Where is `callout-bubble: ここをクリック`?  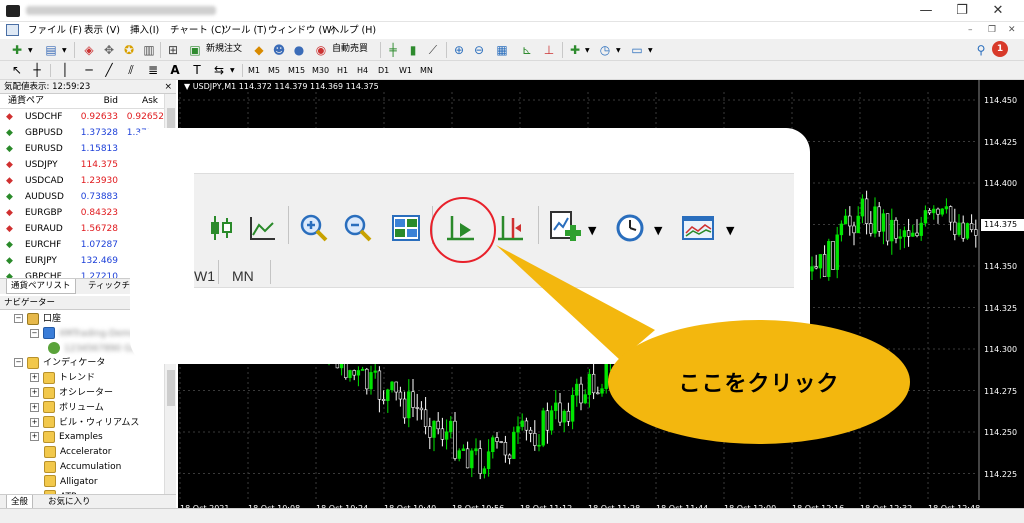 callout-bubble: ここをクリック is located at coordinates (759, 382).